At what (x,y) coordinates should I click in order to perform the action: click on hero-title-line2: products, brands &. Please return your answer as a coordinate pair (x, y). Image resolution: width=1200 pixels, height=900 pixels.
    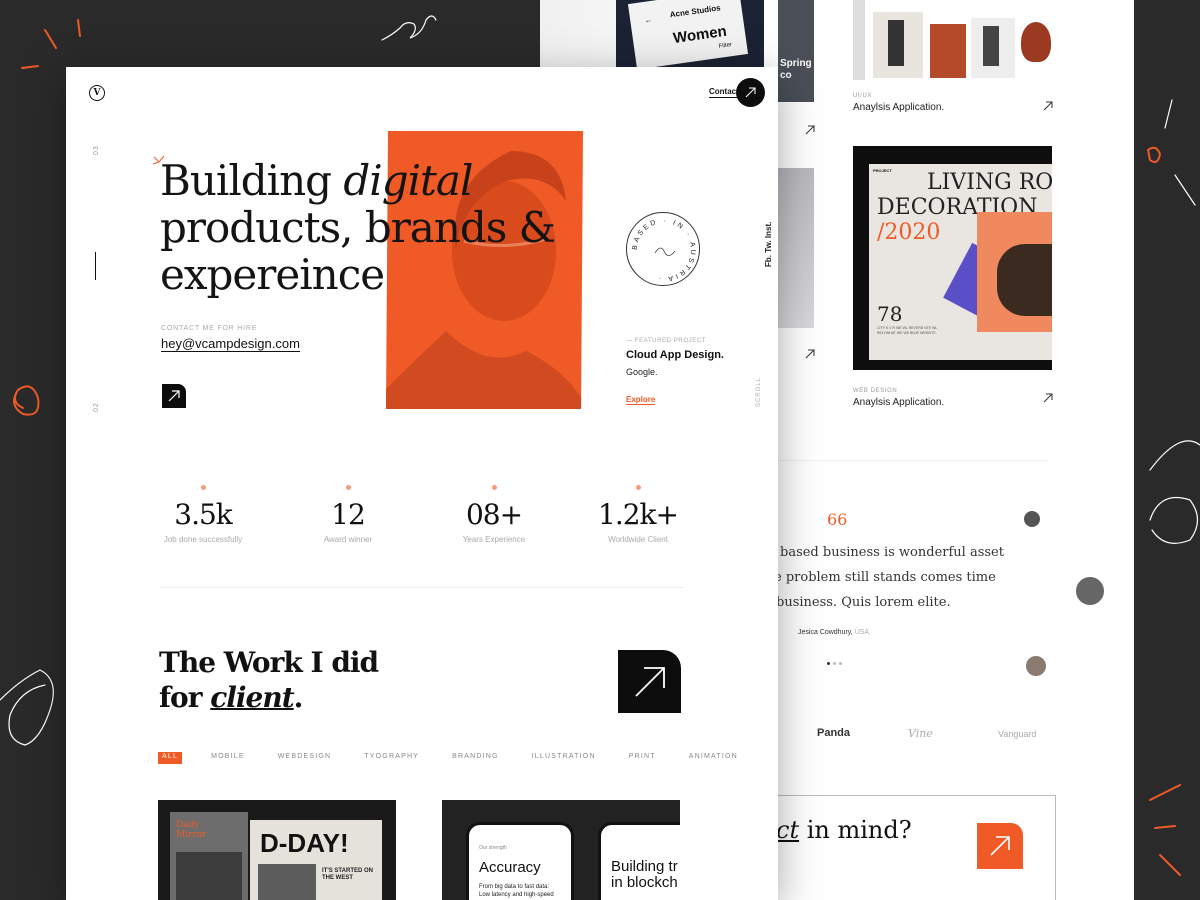
    Looking at the image, I should click on (358, 227).